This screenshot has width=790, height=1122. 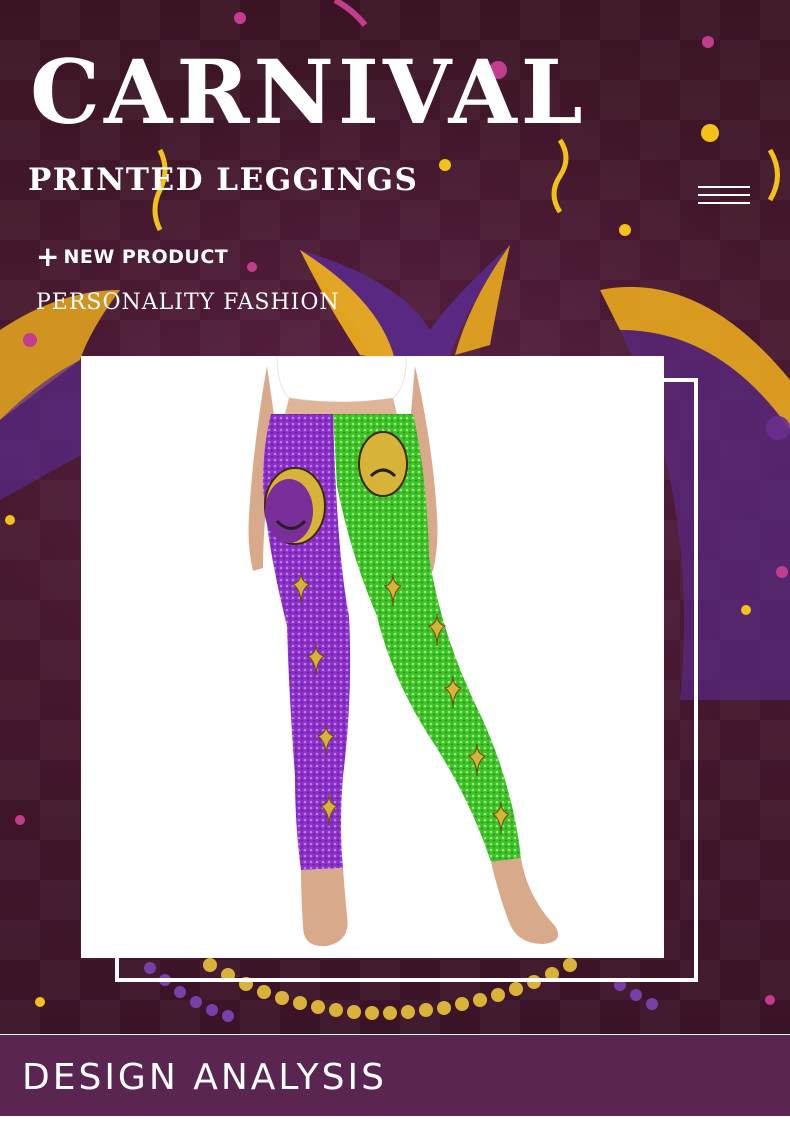 I want to click on new-product-label: NEW PRODUCT, so click(x=146, y=257).